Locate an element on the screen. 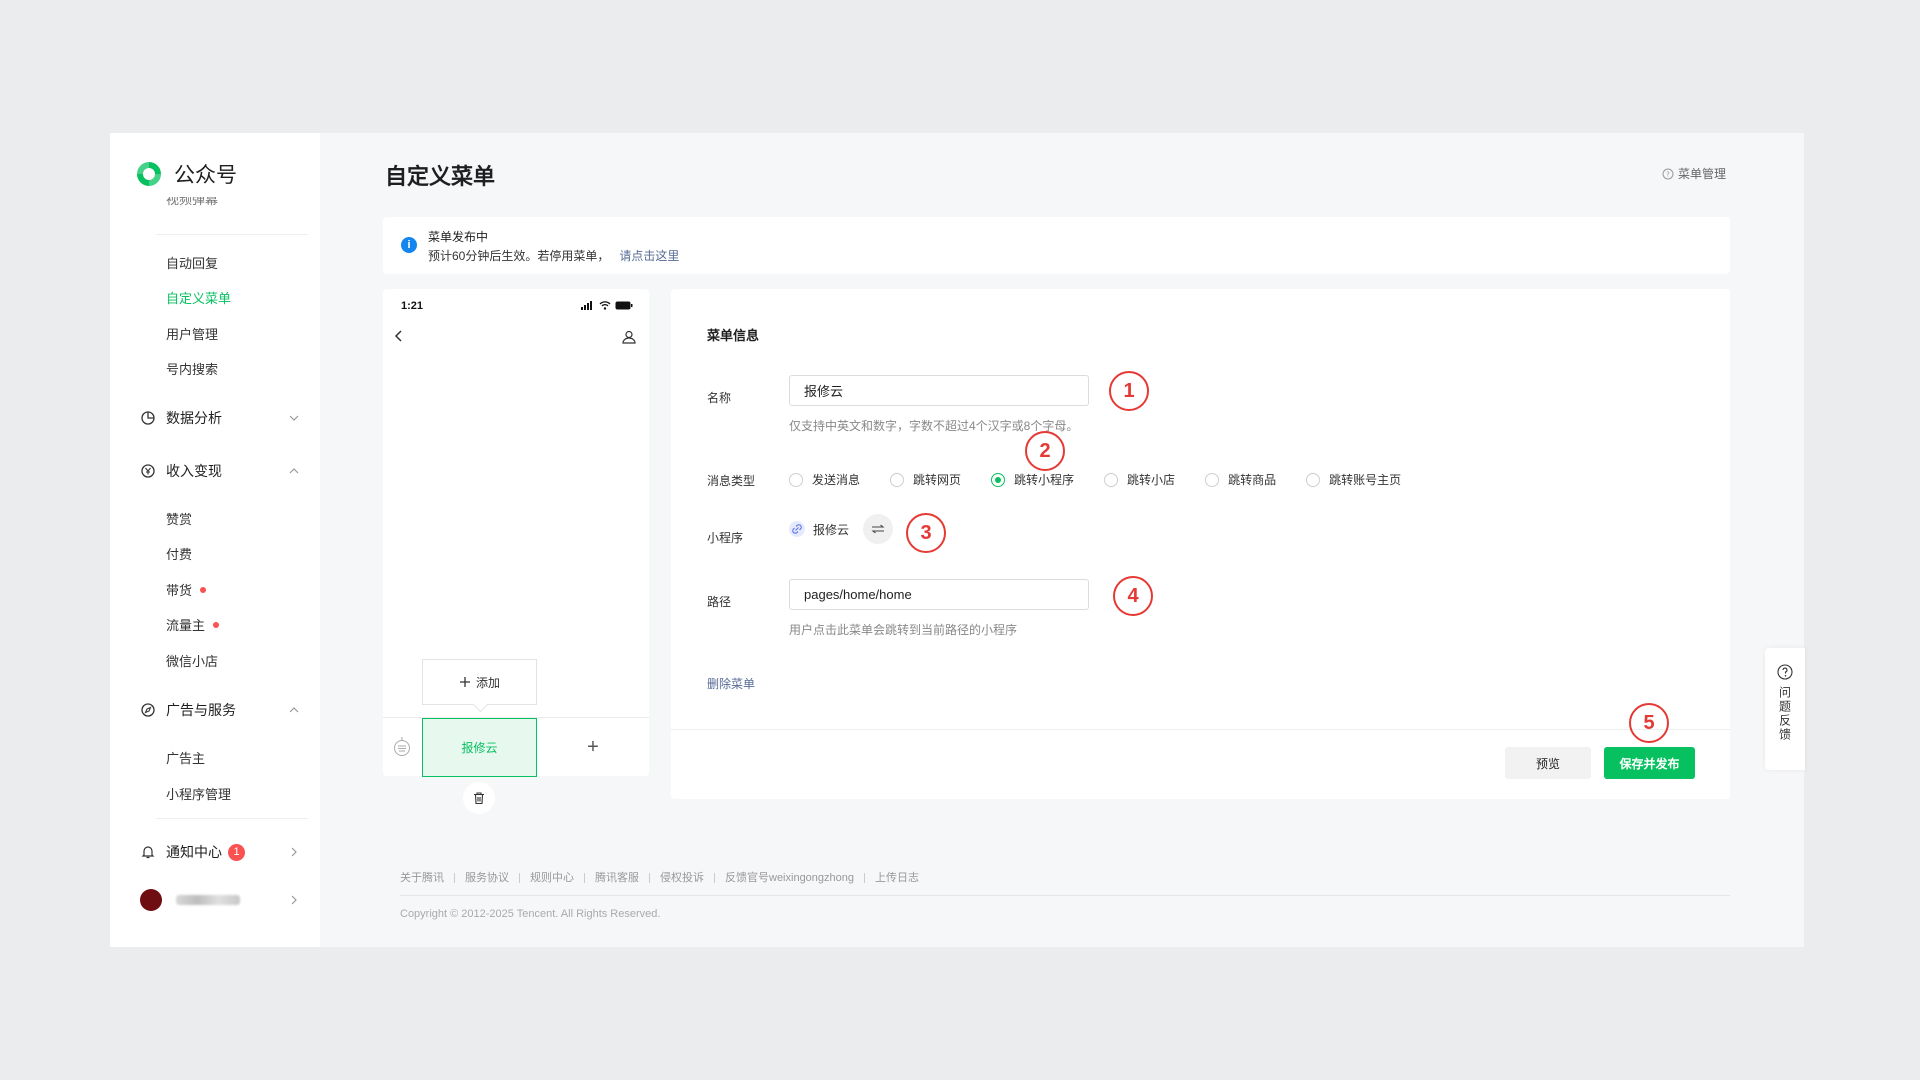 The image size is (1920, 1080). sidebar-item-miniapp-management: 小程序管理 is located at coordinates (198, 793).